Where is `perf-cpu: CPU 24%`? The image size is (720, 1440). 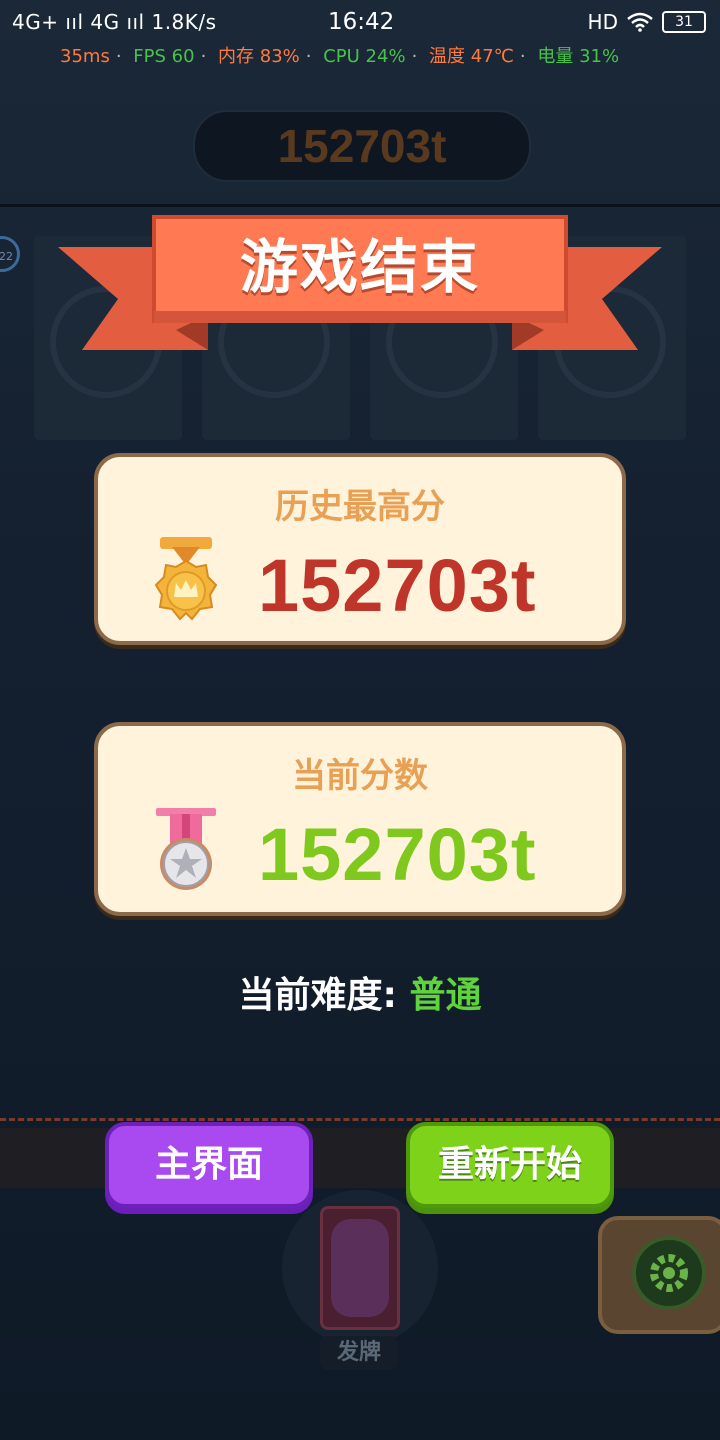
perf-cpu: CPU 24% is located at coordinates (364, 56).